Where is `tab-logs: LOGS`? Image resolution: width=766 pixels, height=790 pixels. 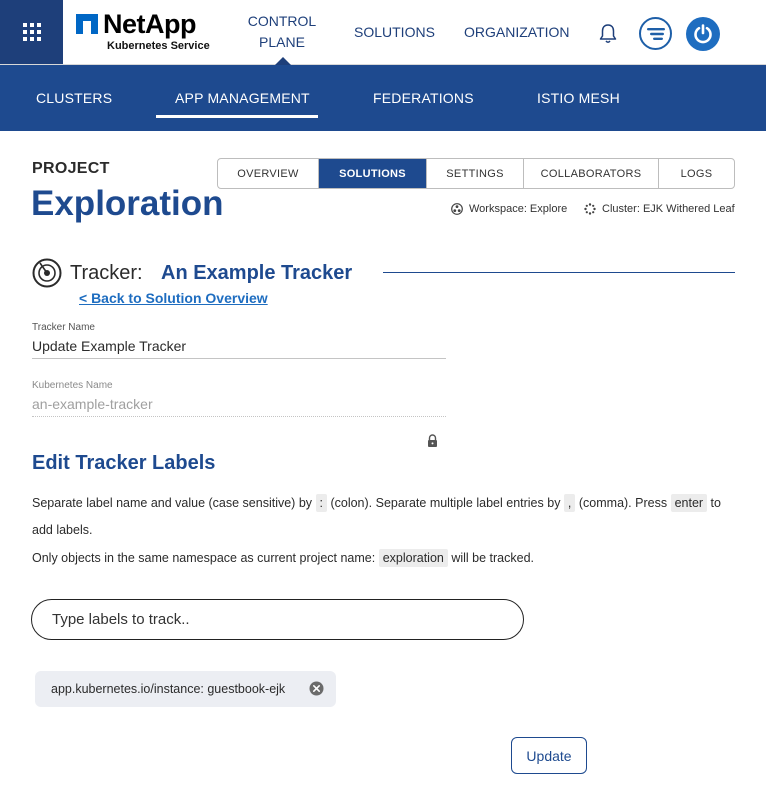
tab-logs: LOGS is located at coordinates (696, 173).